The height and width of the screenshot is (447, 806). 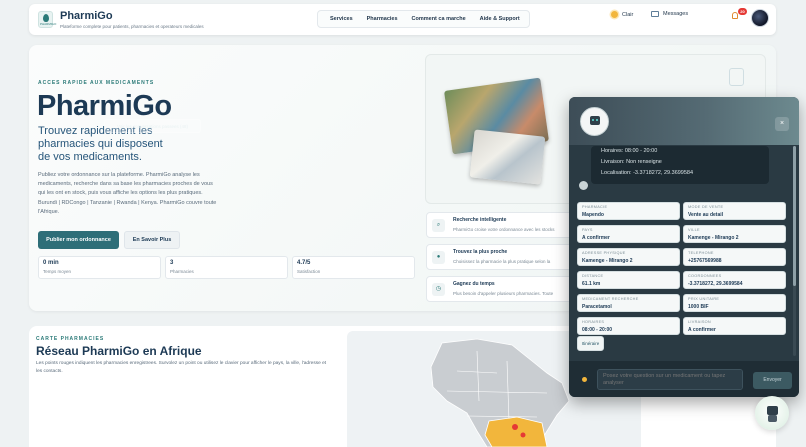 What do you see at coordinates (507, 157) in the screenshot?
I see `pill-organizer-photo` at bounding box center [507, 157].